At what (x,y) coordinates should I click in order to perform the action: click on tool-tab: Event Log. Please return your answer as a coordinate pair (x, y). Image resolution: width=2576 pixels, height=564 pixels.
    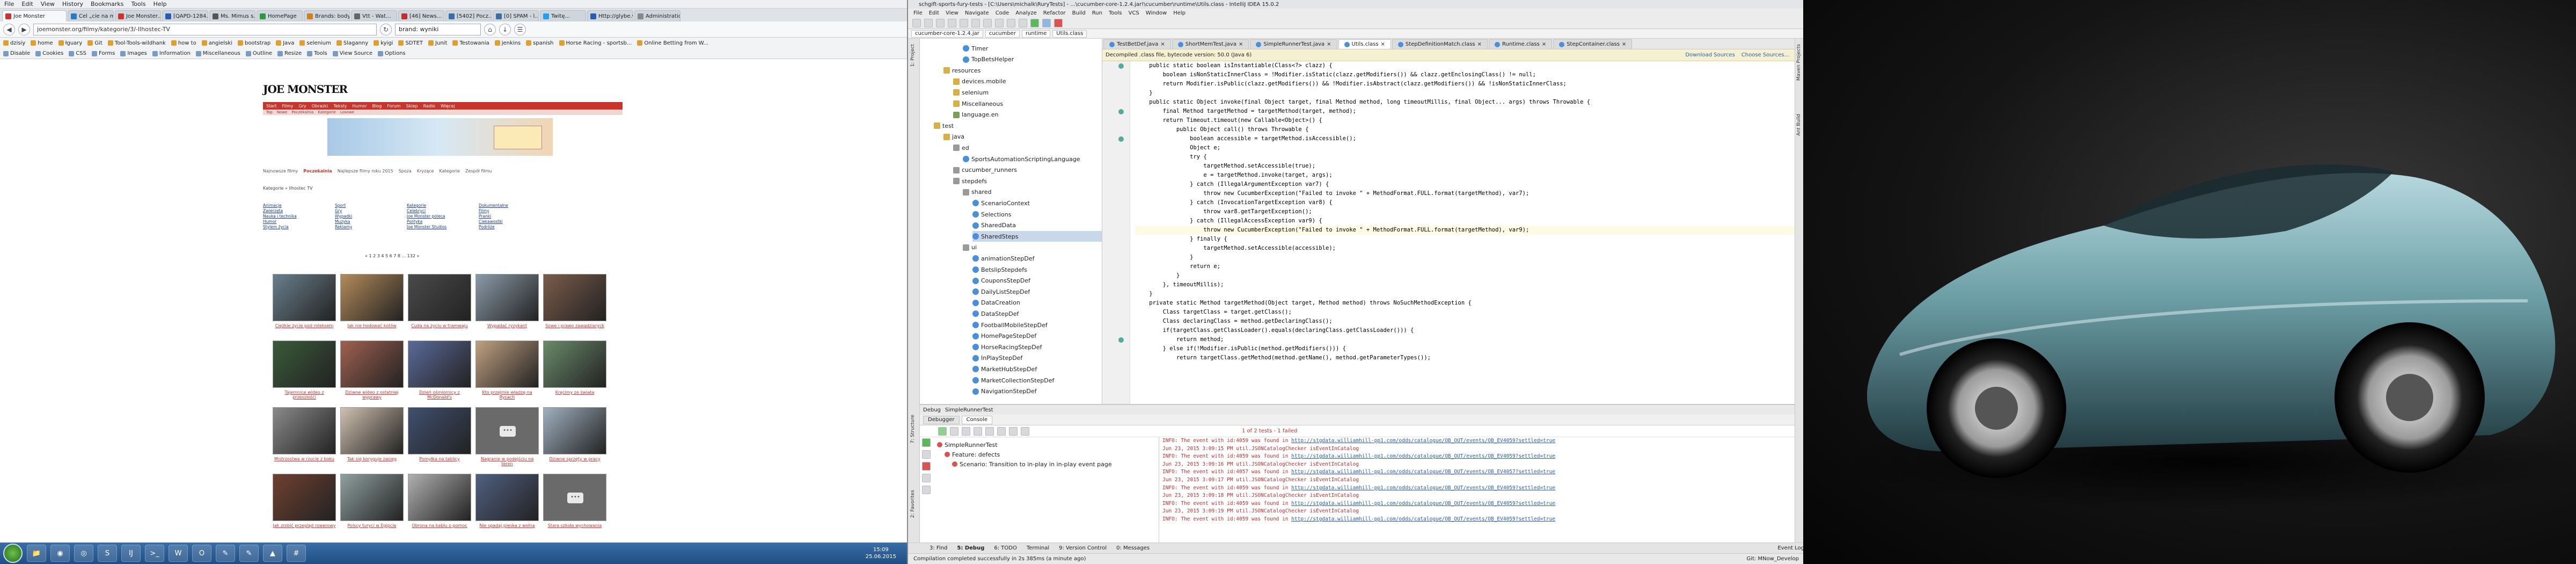
    Looking at the image, I should click on (1790, 548).